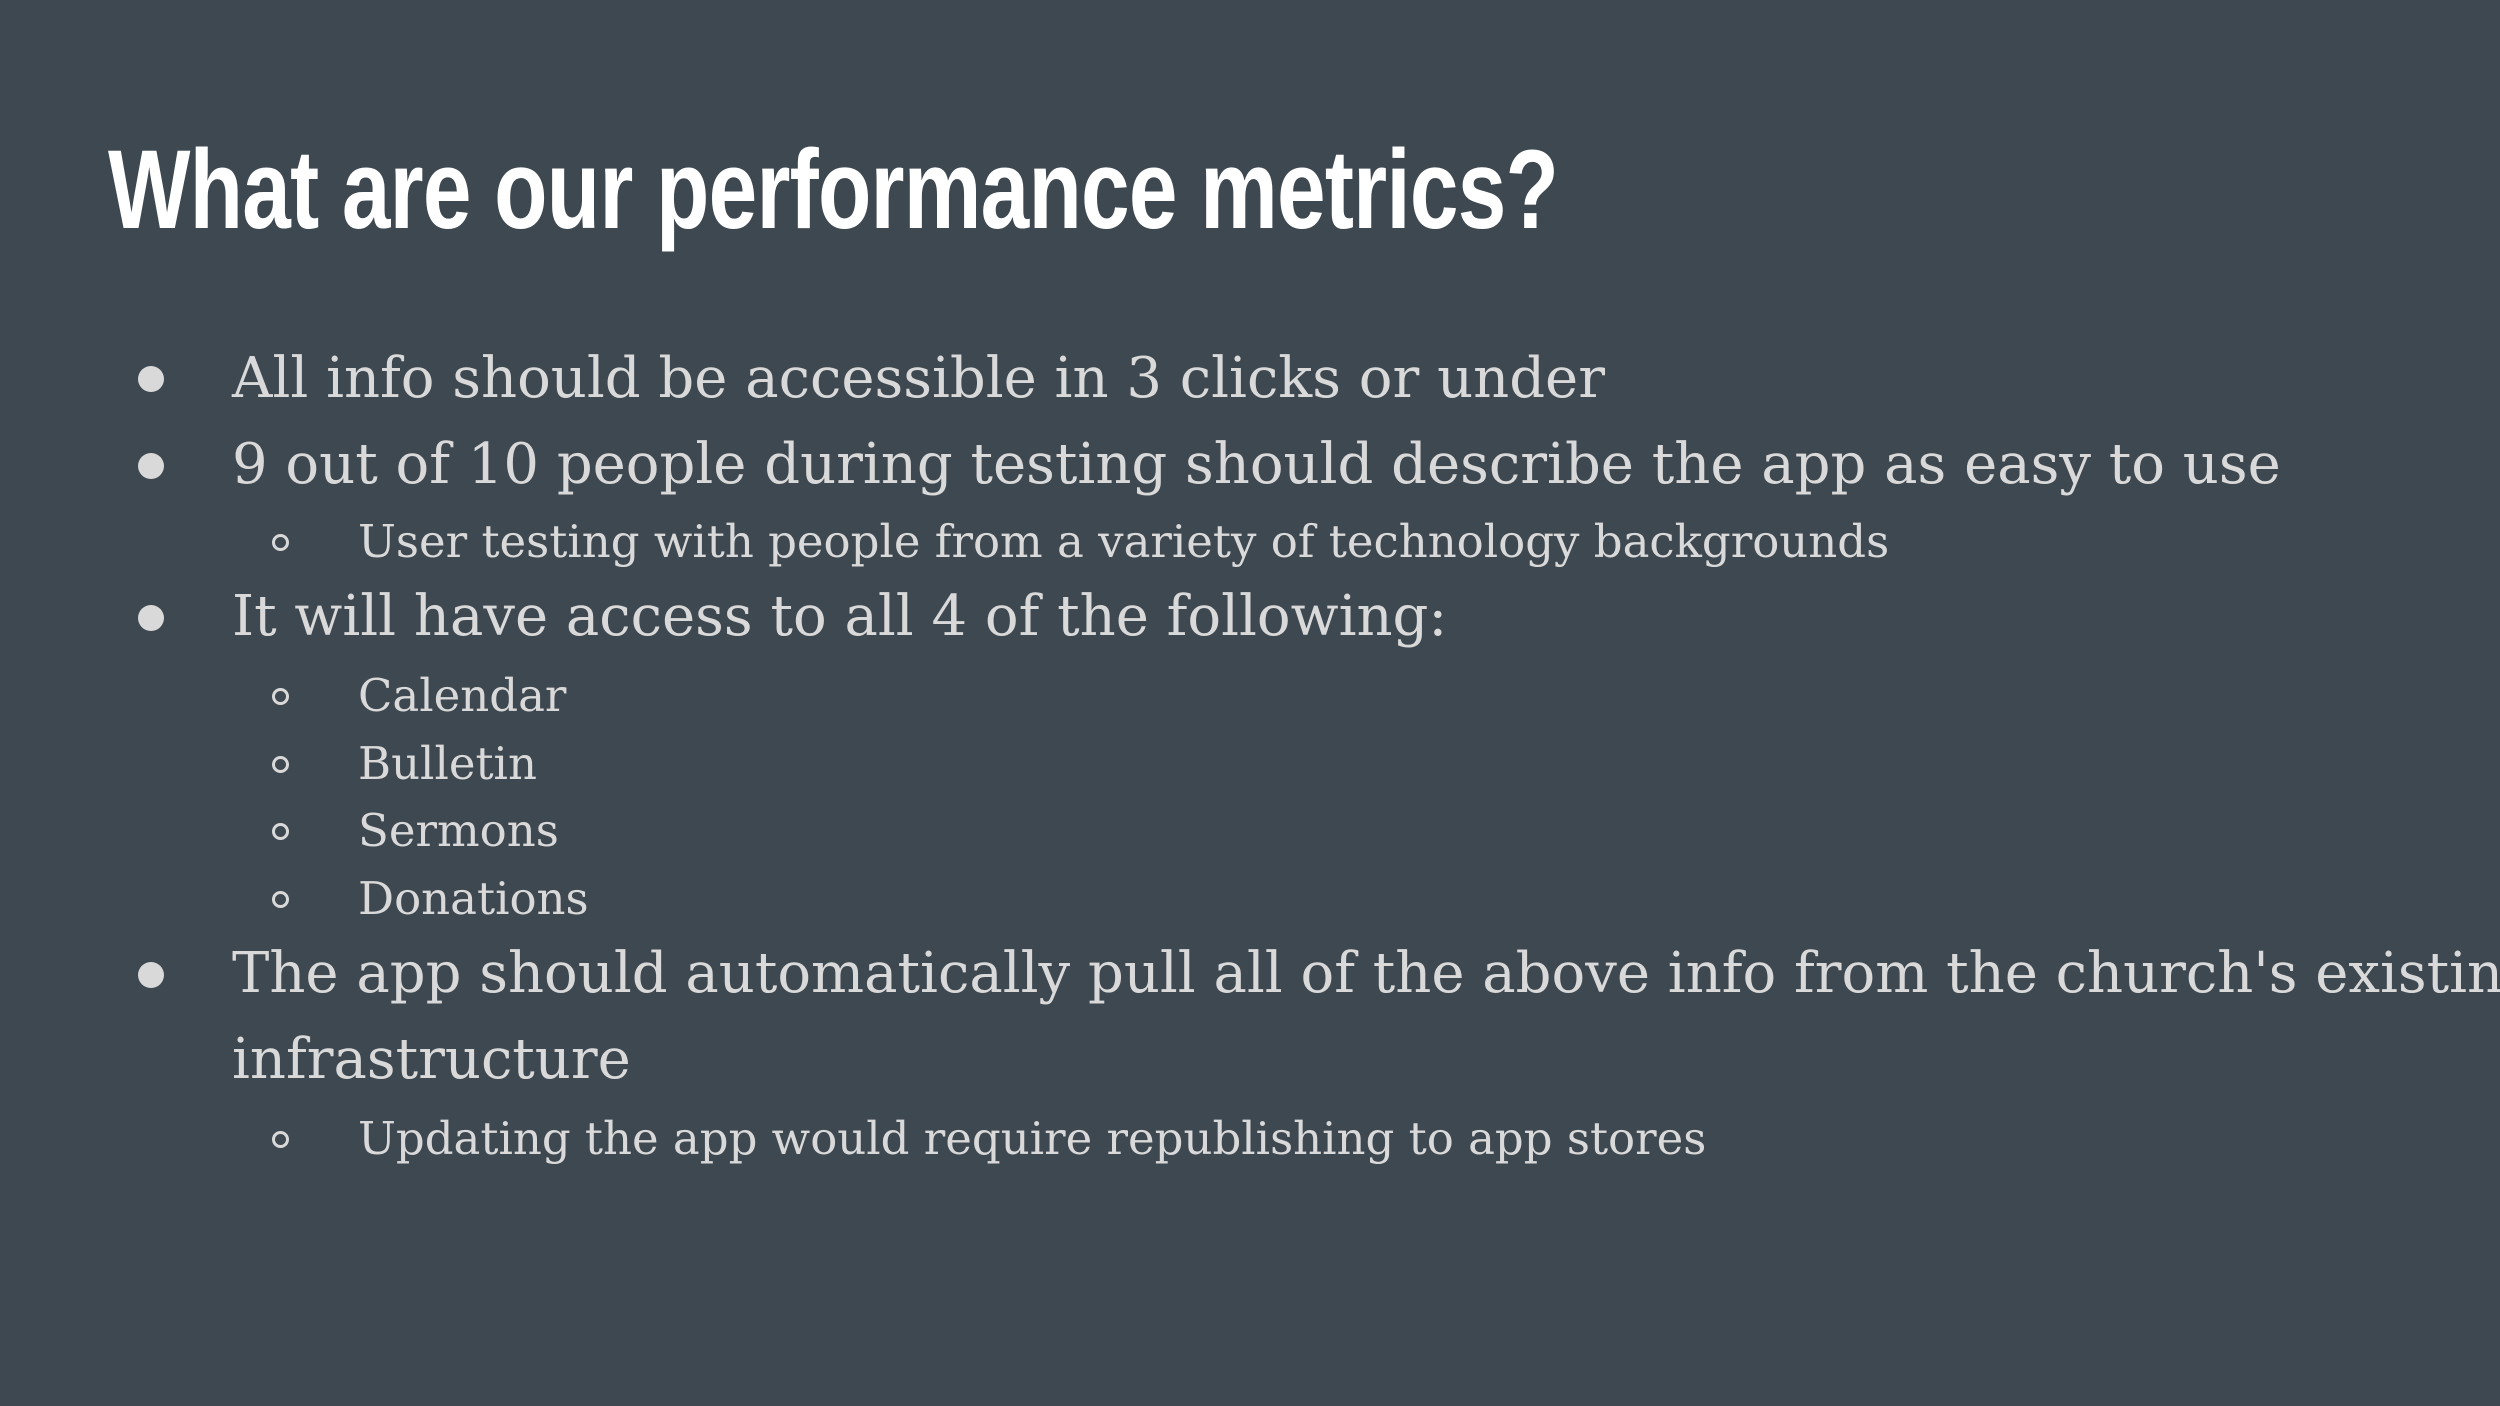 Image resolution: width=2500 pixels, height=1406 pixels. Describe the element at coordinates (462, 695) in the screenshot. I see `sub-bullet-item: Calendar` at that location.